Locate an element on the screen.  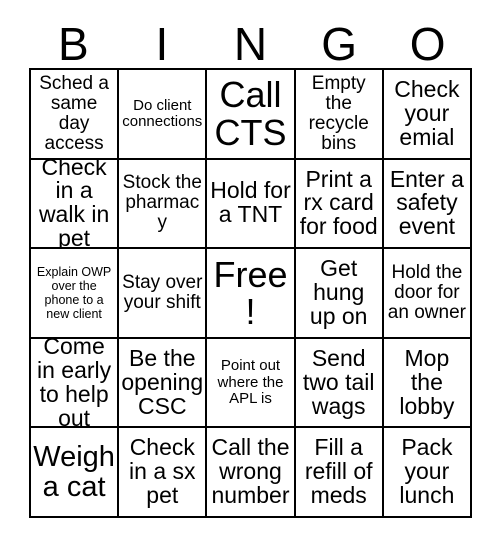
bingo-cell-label: Enter a safety event is located at coordinates (426, 202).